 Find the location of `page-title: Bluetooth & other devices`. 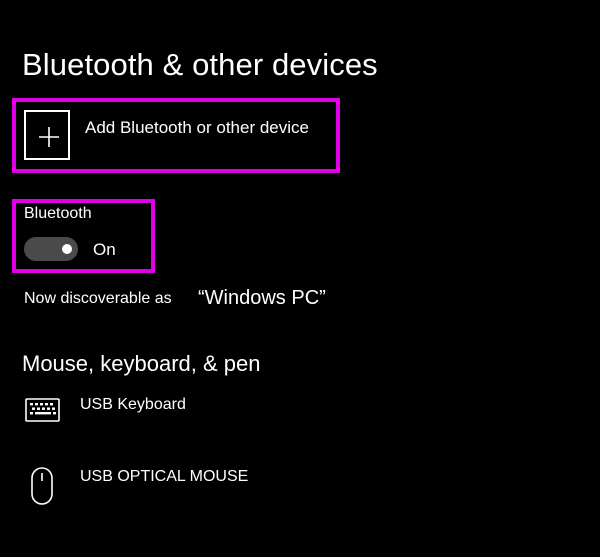

page-title: Bluetooth & other devices is located at coordinates (200, 64).